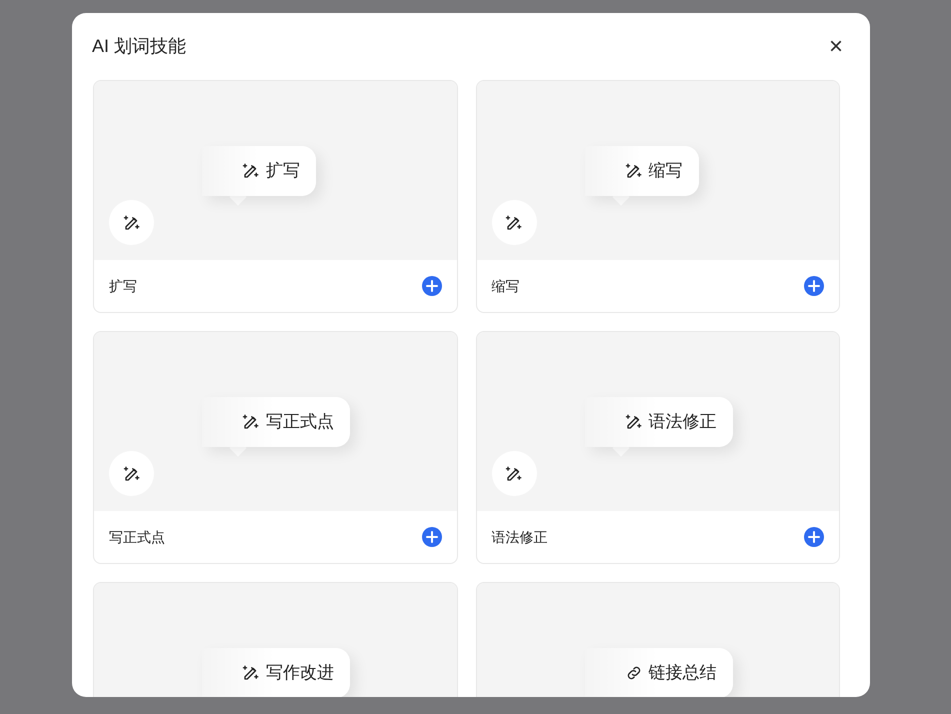 This screenshot has height=714, width=951. Describe the element at coordinates (506, 286) in the screenshot. I see `skill-name: 缩写` at that location.